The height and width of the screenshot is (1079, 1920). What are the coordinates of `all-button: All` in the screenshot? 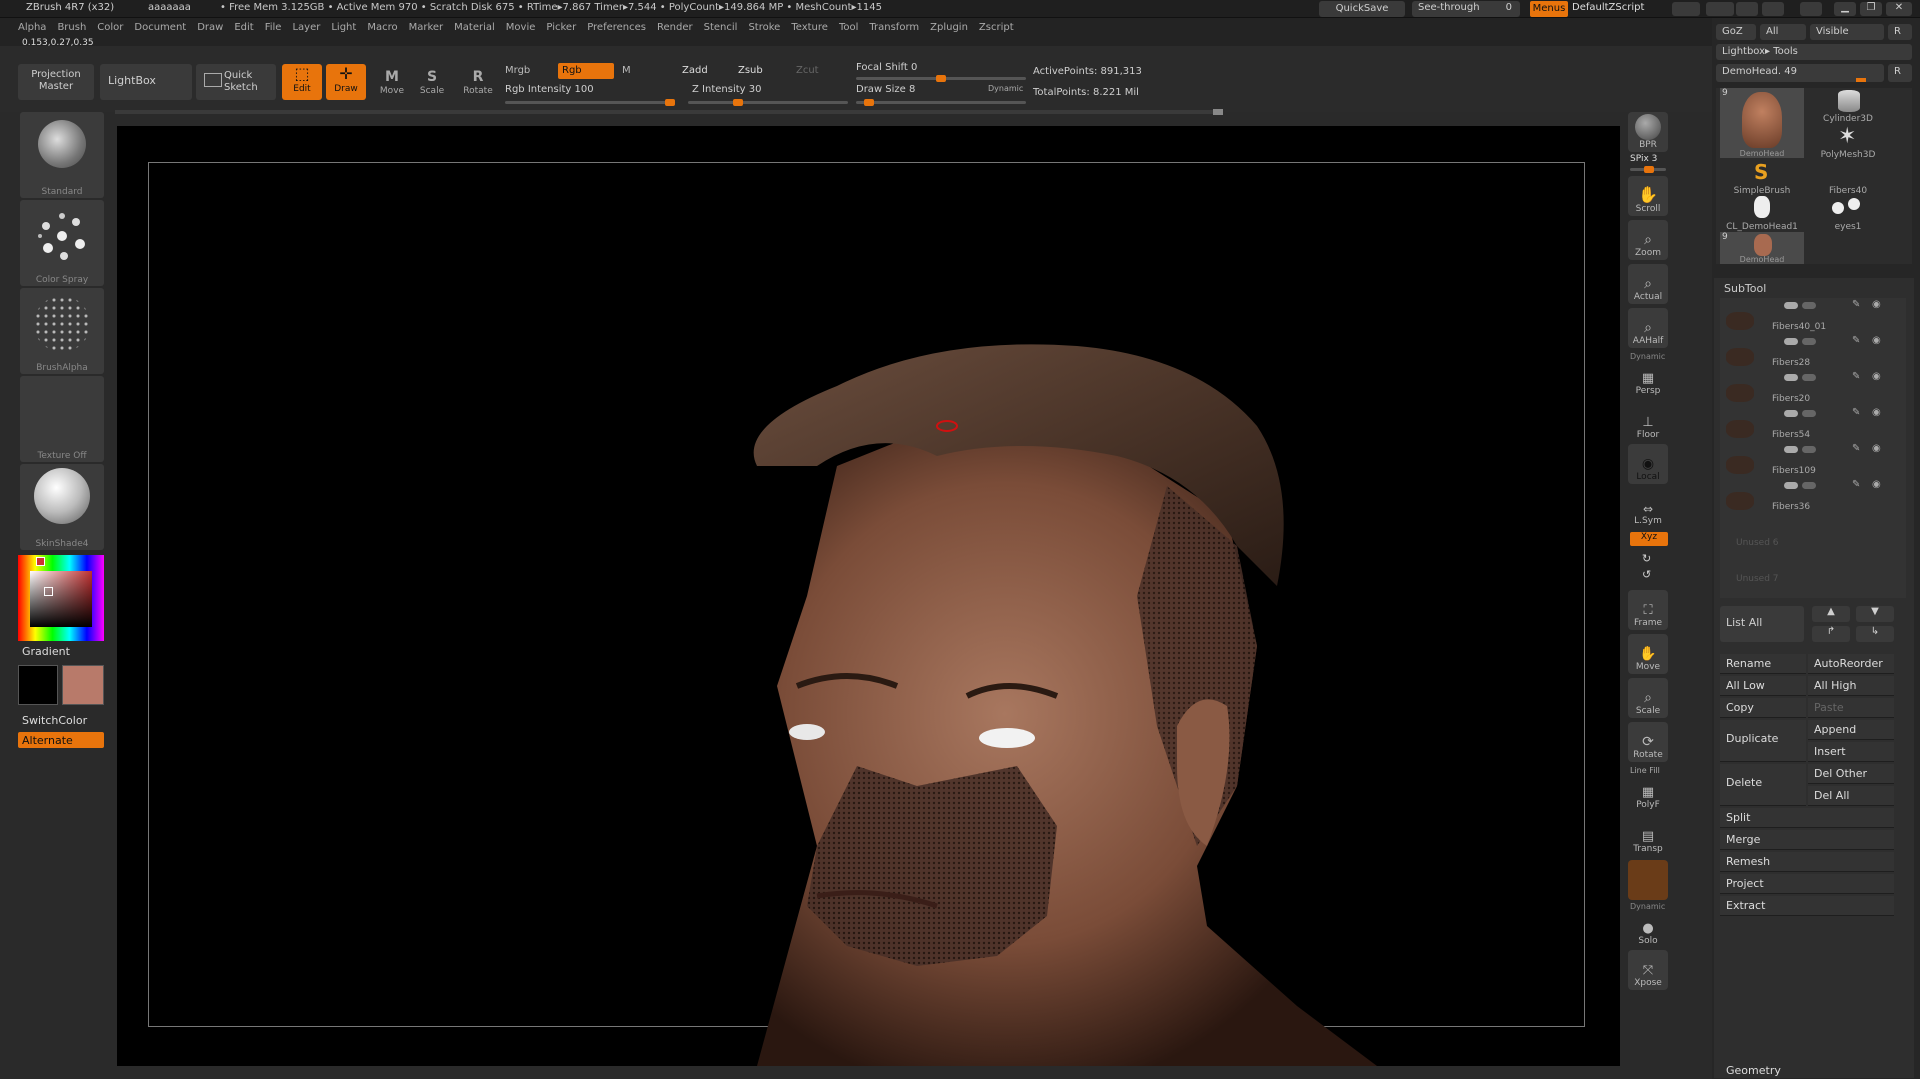 It's located at (1783, 32).